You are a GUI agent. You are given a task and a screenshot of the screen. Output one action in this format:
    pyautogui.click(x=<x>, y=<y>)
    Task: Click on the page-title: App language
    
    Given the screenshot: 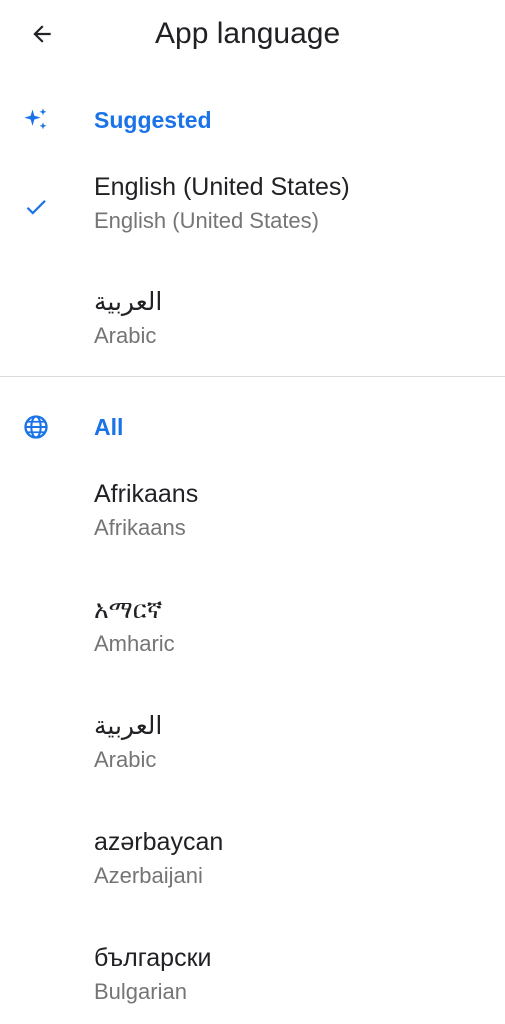 What is the action you would take?
    pyautogui.click(x=248, y=33)
    